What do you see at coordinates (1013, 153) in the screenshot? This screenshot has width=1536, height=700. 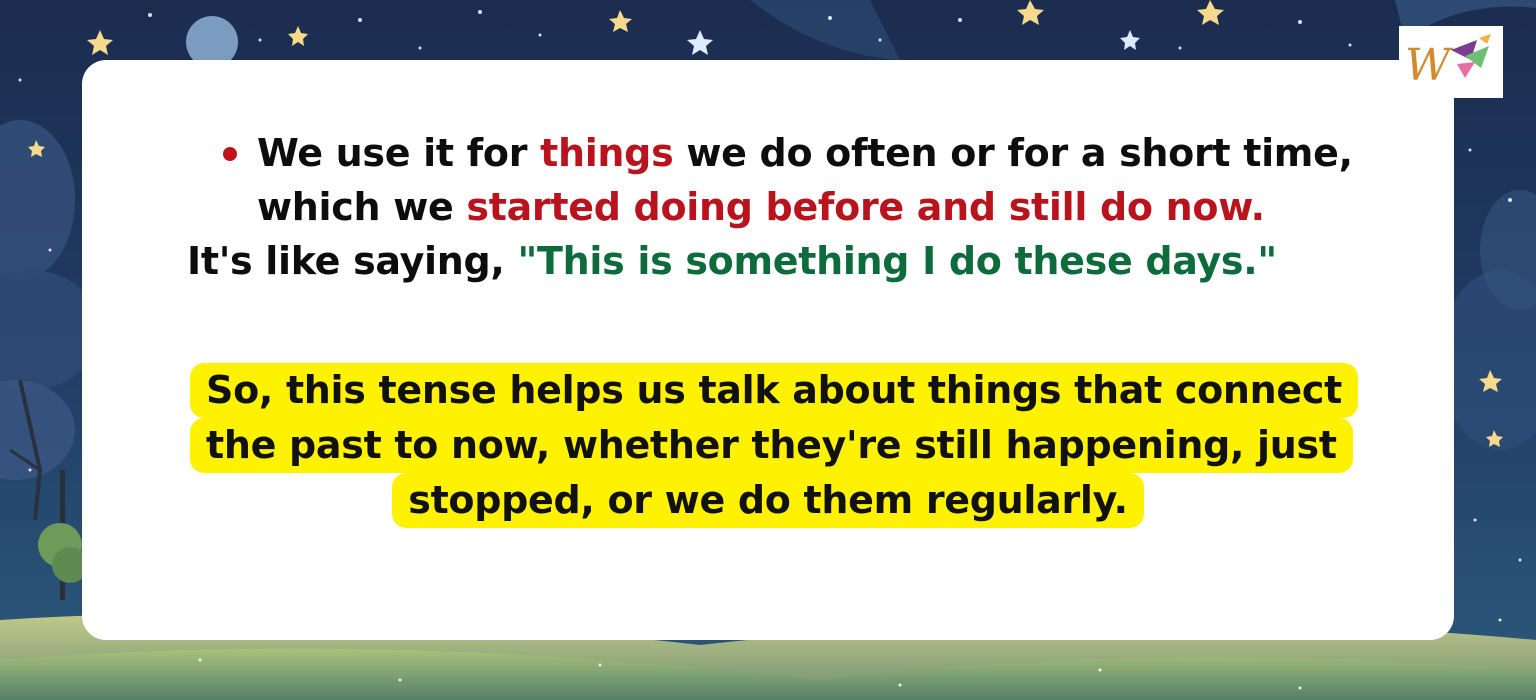 I see `bullet-text-2: we do often or for a short time,` at bounding box center [1013, 153].